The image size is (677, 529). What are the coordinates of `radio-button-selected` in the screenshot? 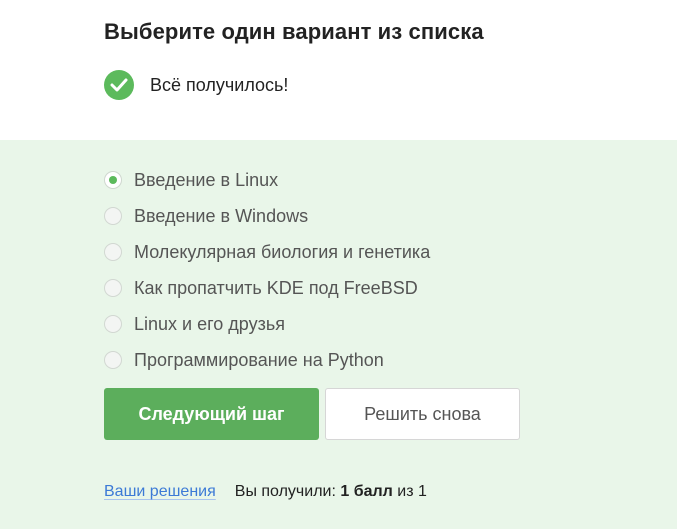 It's located at (113, 180).